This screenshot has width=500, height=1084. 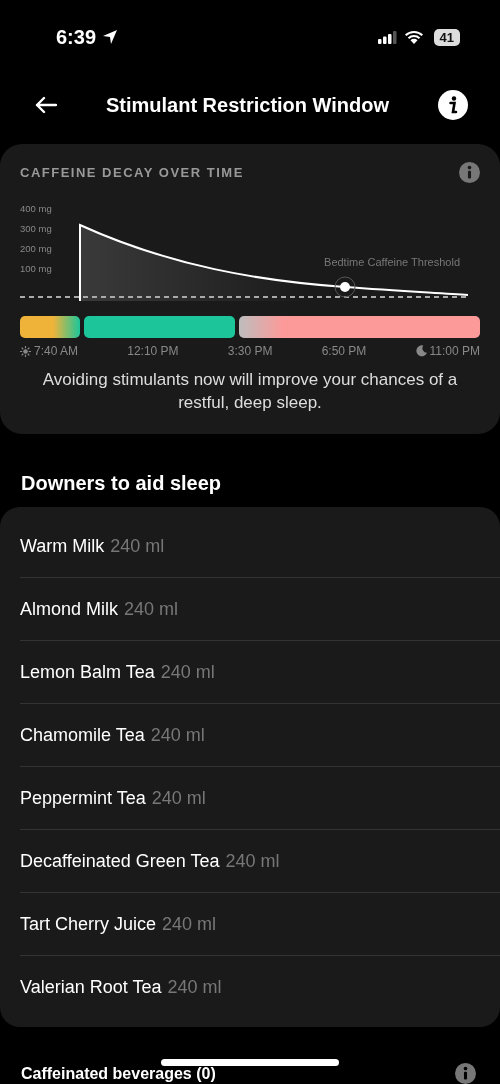 What do you see at coordinates (36, 229) in the screenshot?
I see `axis-label: 300 mg` at bounding box center [36, 229].